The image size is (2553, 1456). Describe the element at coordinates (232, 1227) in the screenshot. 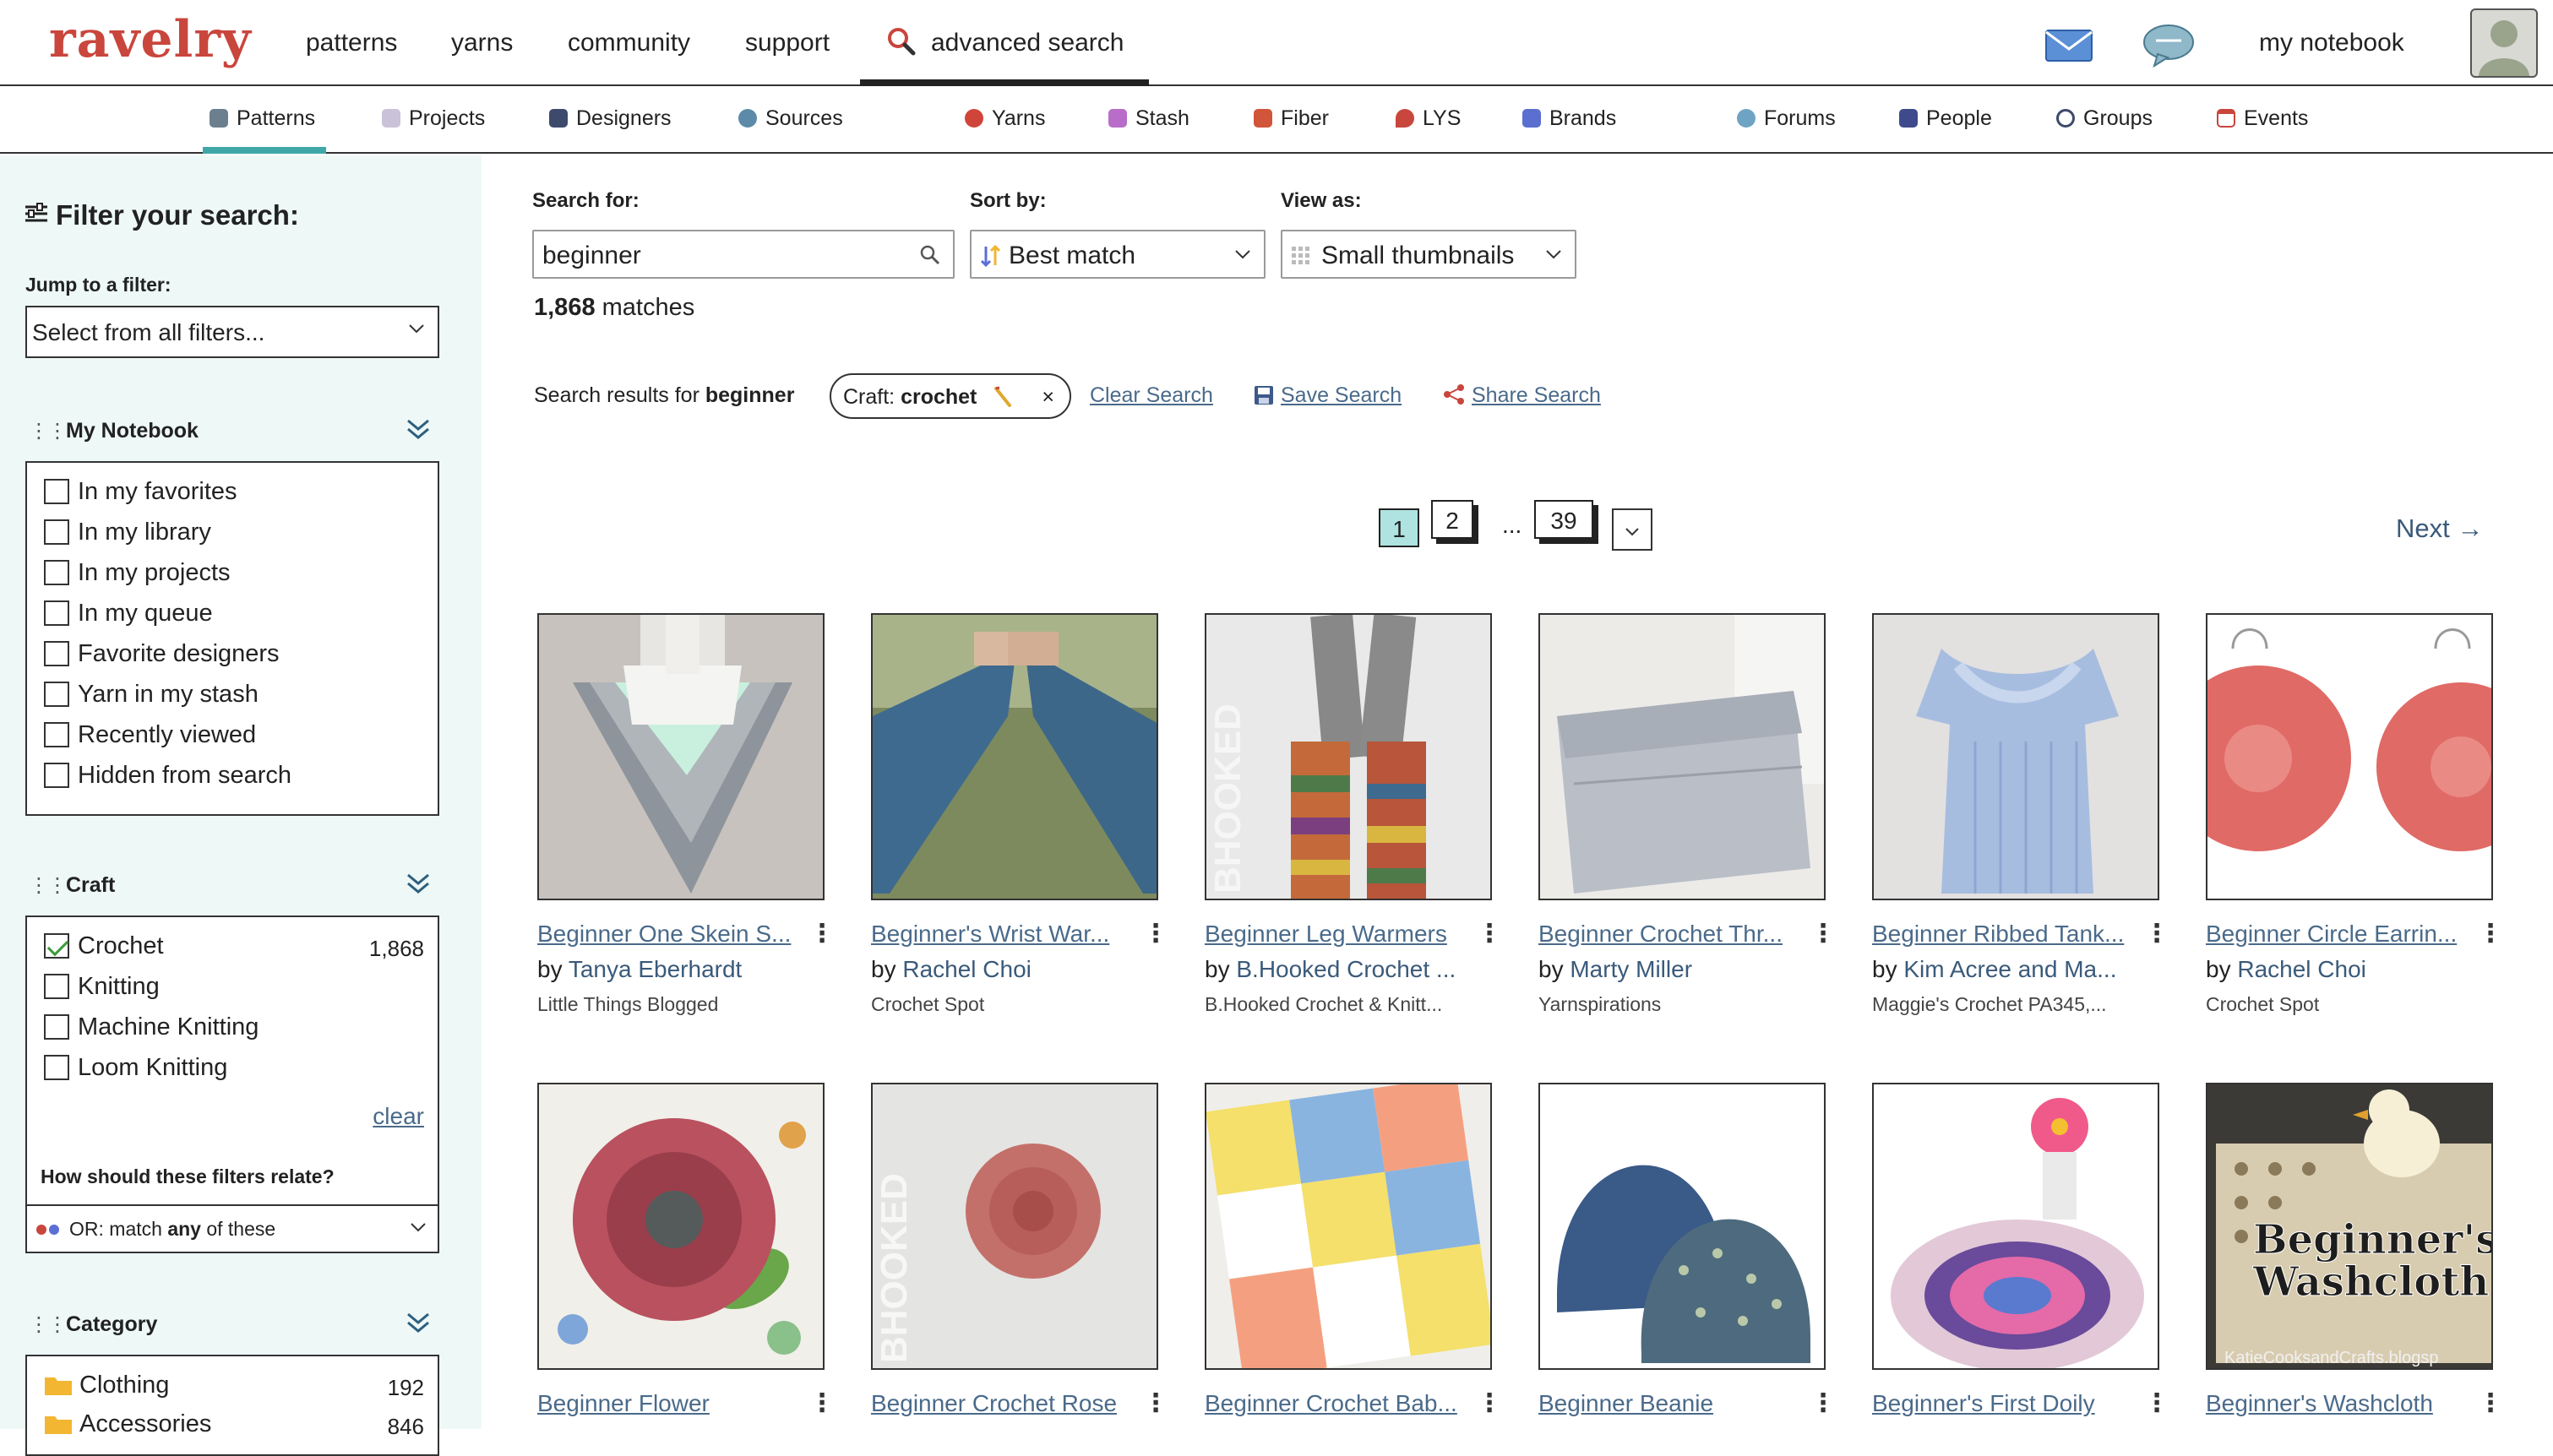

I see `relate-select: OR: match any of these` at that location.